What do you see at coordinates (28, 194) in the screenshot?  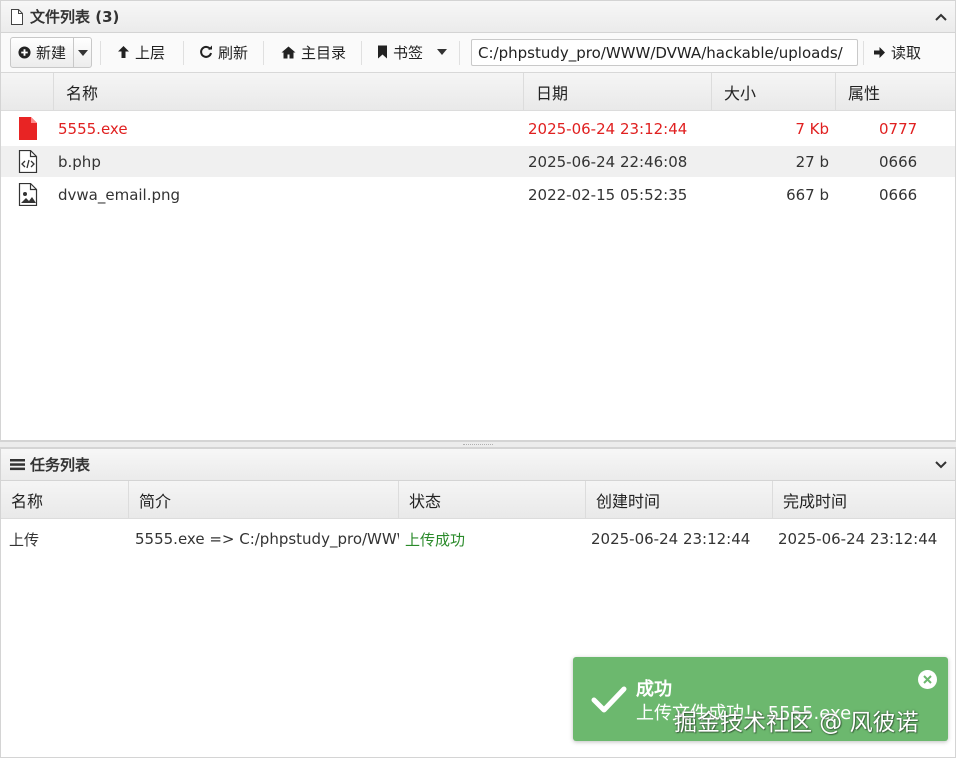 I see `image-file-icon` at bounding box center [28, 194].